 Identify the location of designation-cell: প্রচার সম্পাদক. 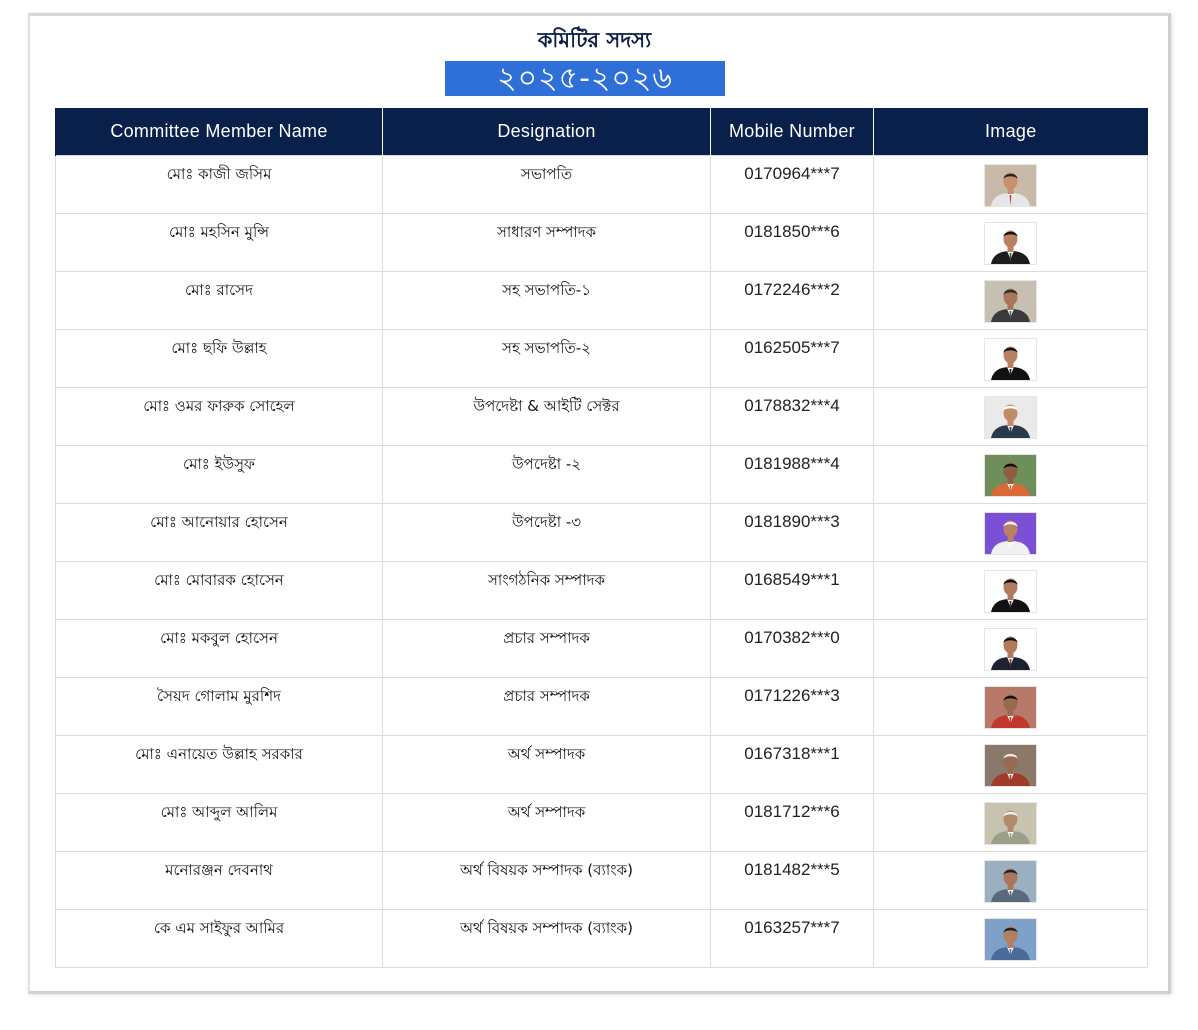
(546, 648).